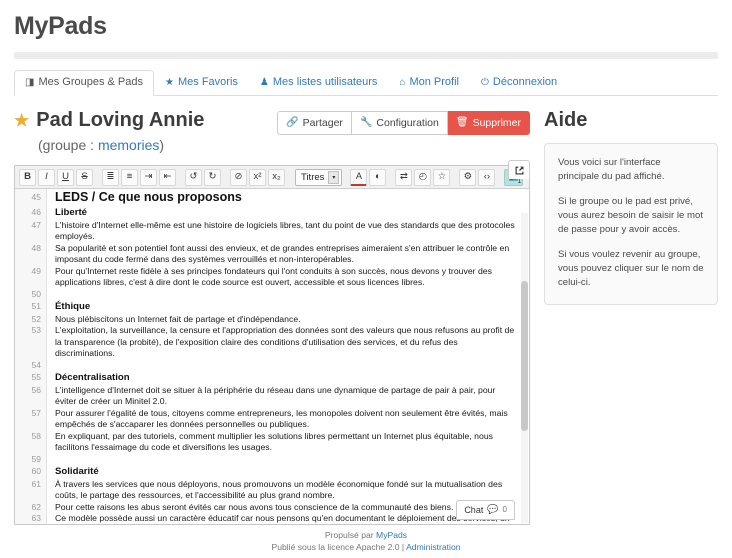  I want to click on line-number: 48, so click(36, 247).